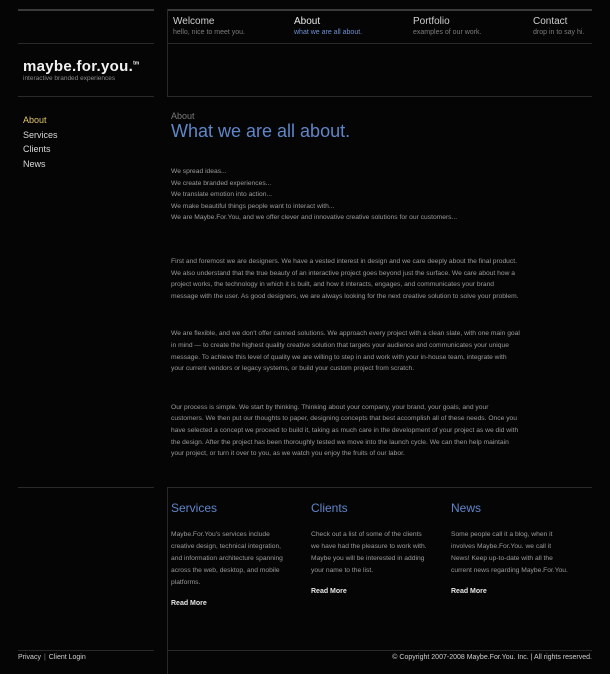  What do you see at coordinates (183, 116) in the screenshot?
I see `section-eyebrow: About` at bounding box center [183, 116].